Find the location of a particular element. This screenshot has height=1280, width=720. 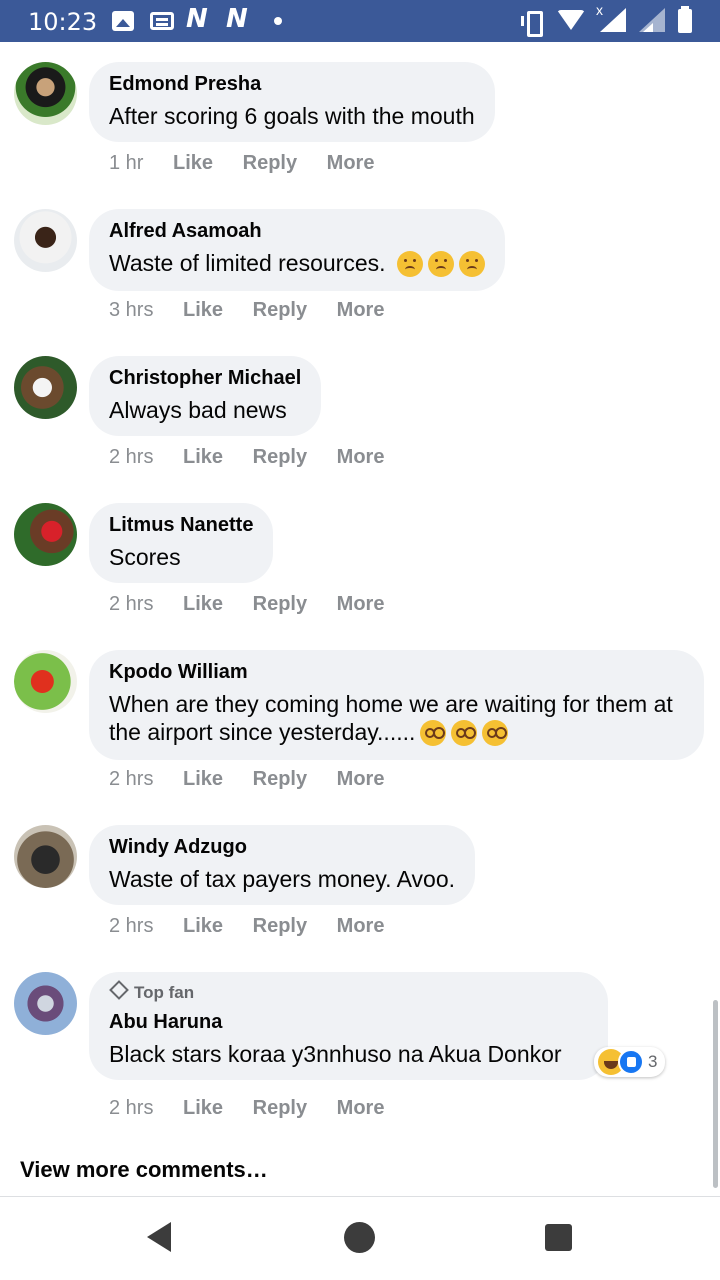

comment-time: 3 hrs is located at coordinates (131, 310).